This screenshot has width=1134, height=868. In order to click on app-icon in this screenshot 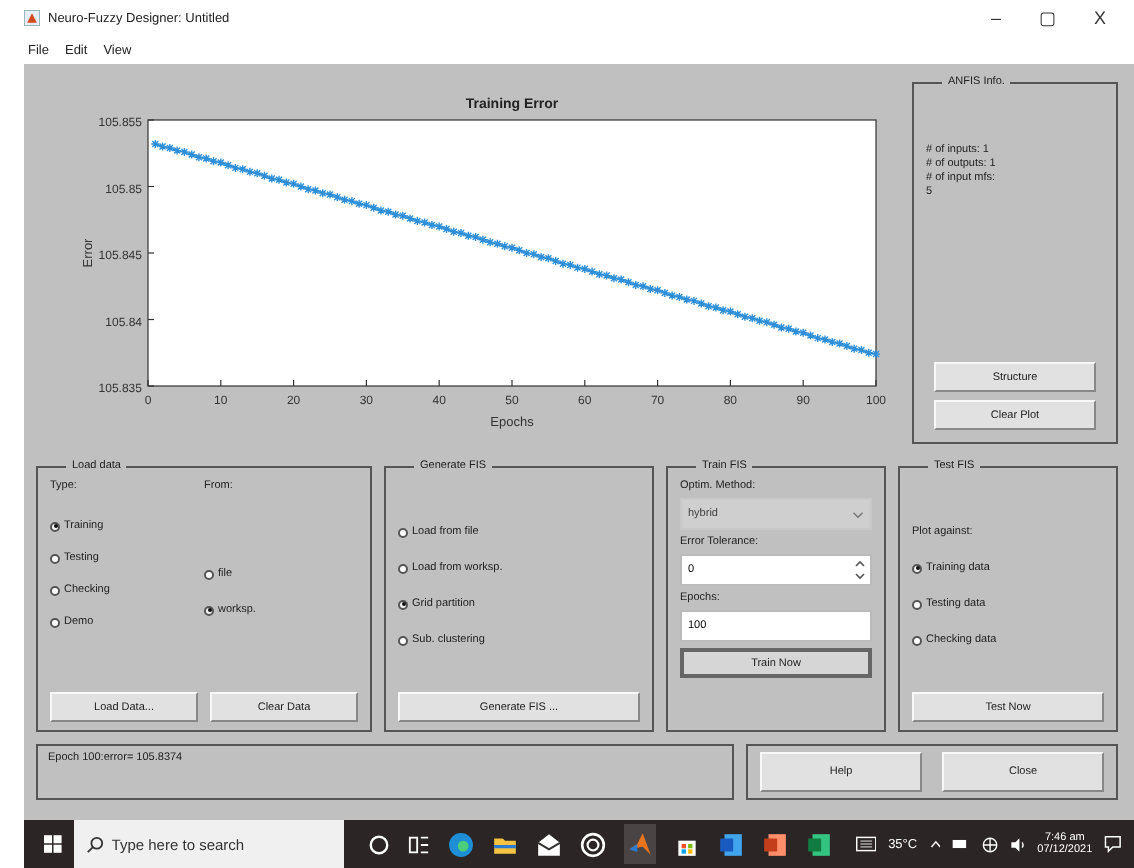, I will do `click(32, 18)`.